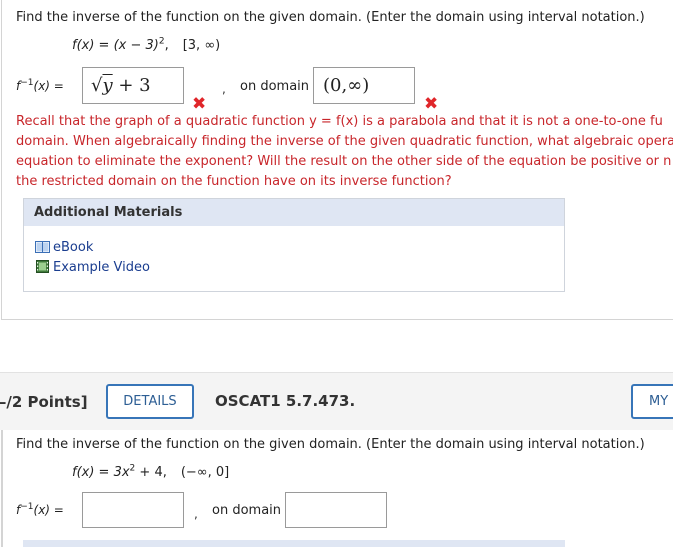 The height and width of the screenshot is (547, 673). Describe the element at coordinates (652, 401) in the screenshot. I see `my-notes-button: MY` at that location.